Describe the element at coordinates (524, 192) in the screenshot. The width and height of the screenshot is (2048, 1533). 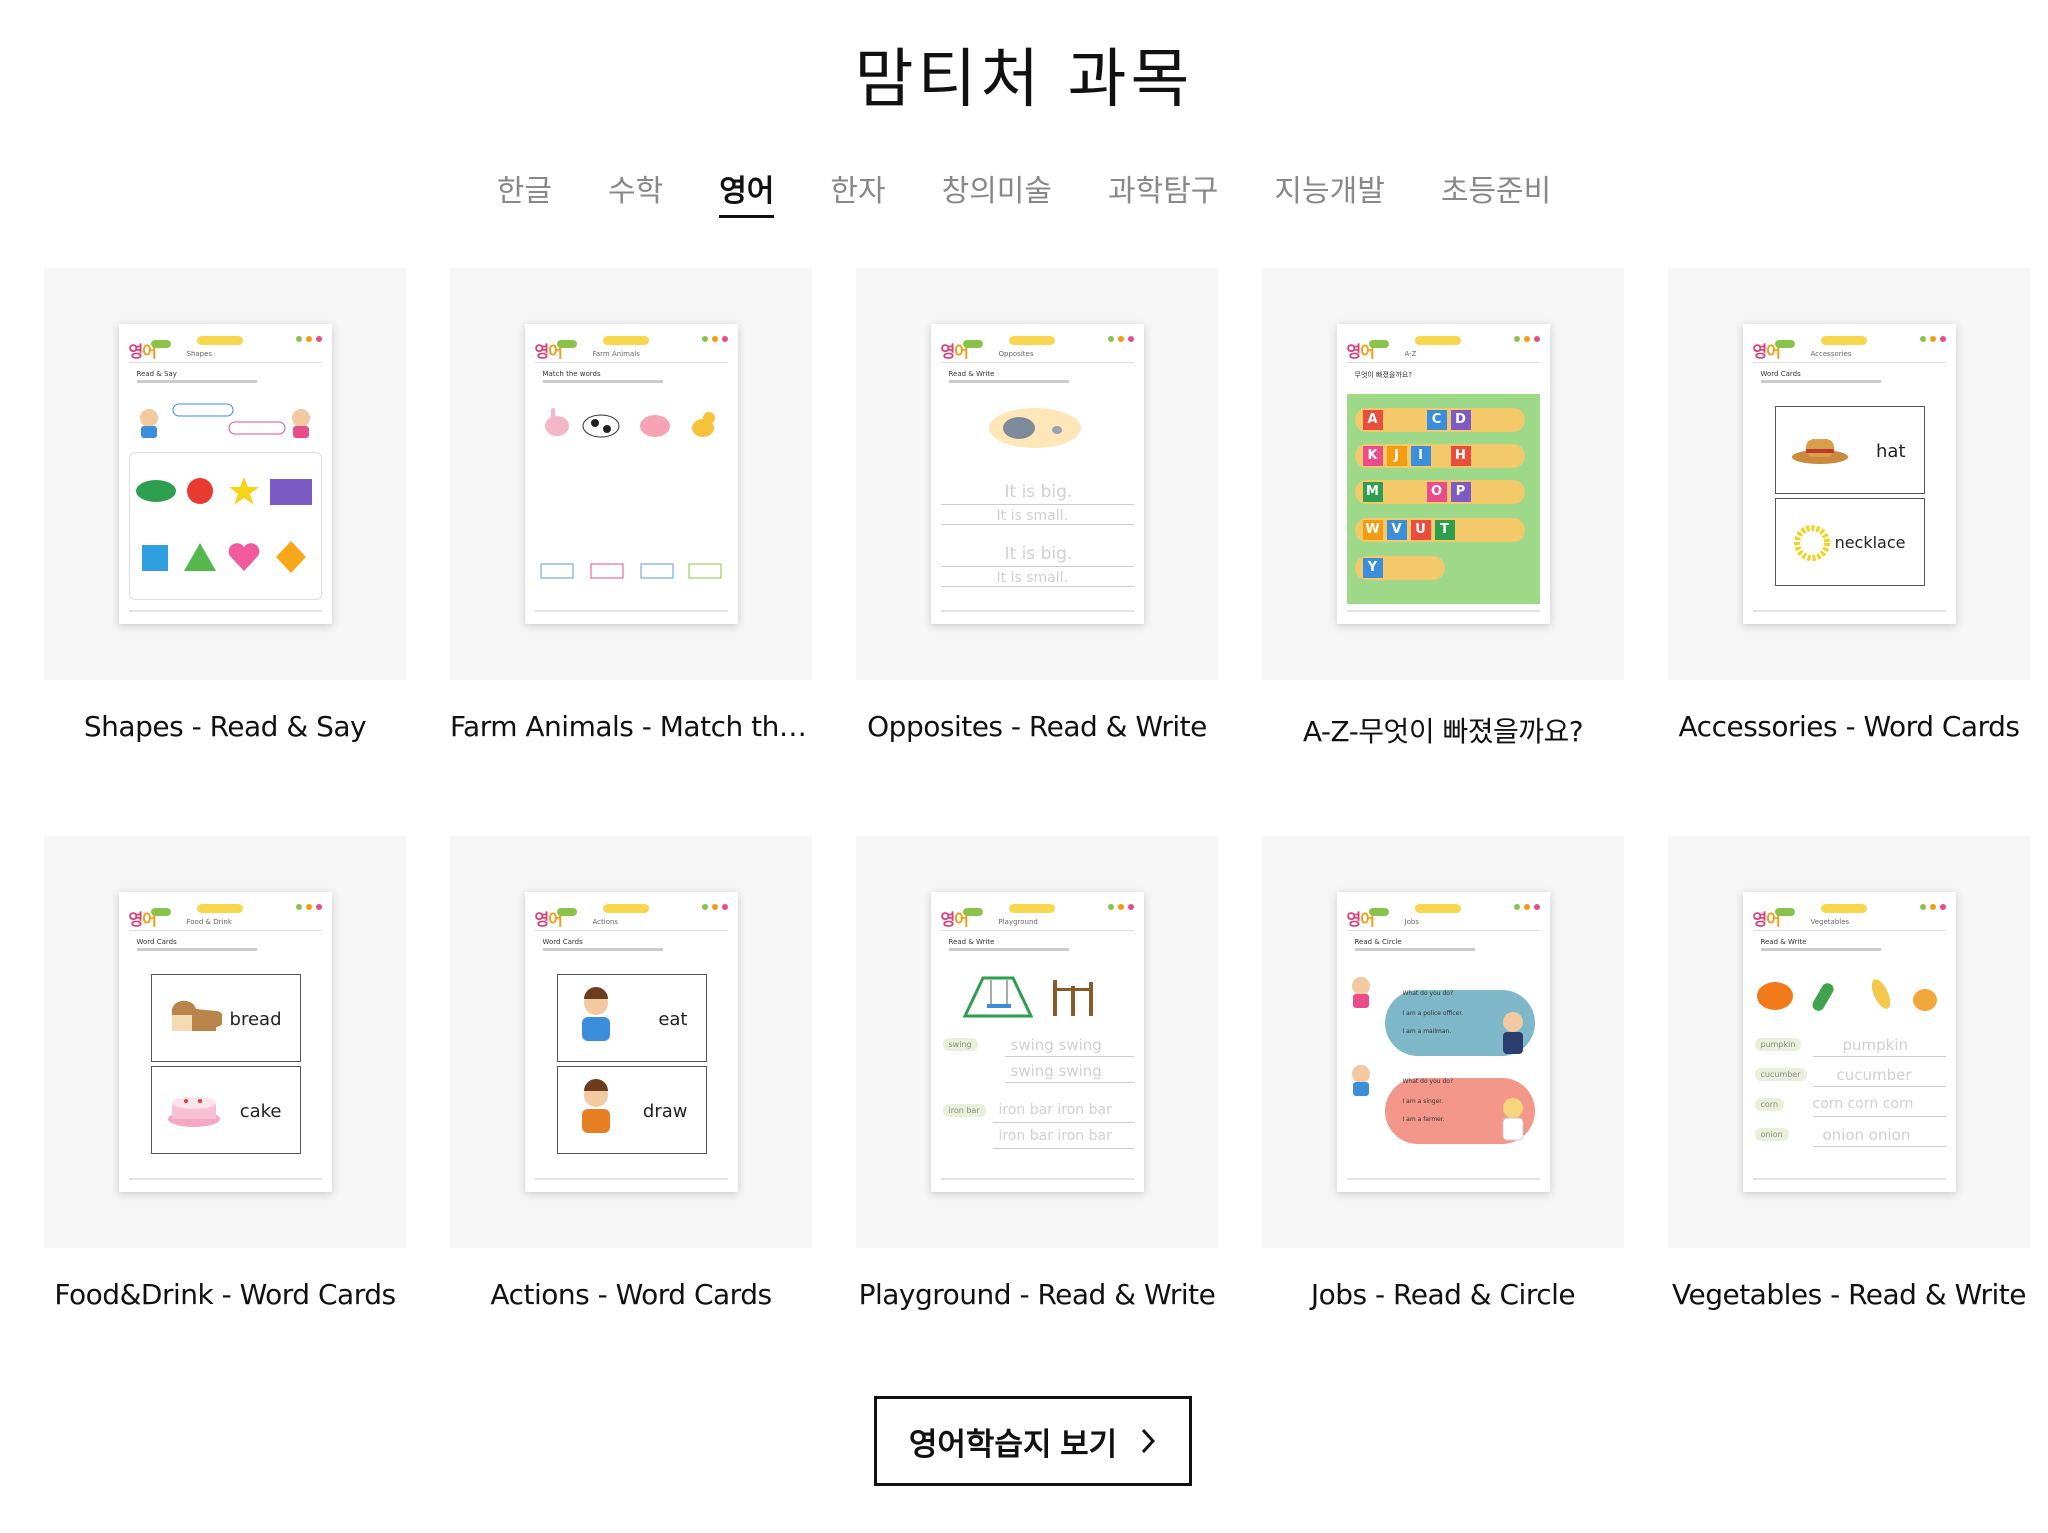
I see `tab-hangul: 한글` at that location.